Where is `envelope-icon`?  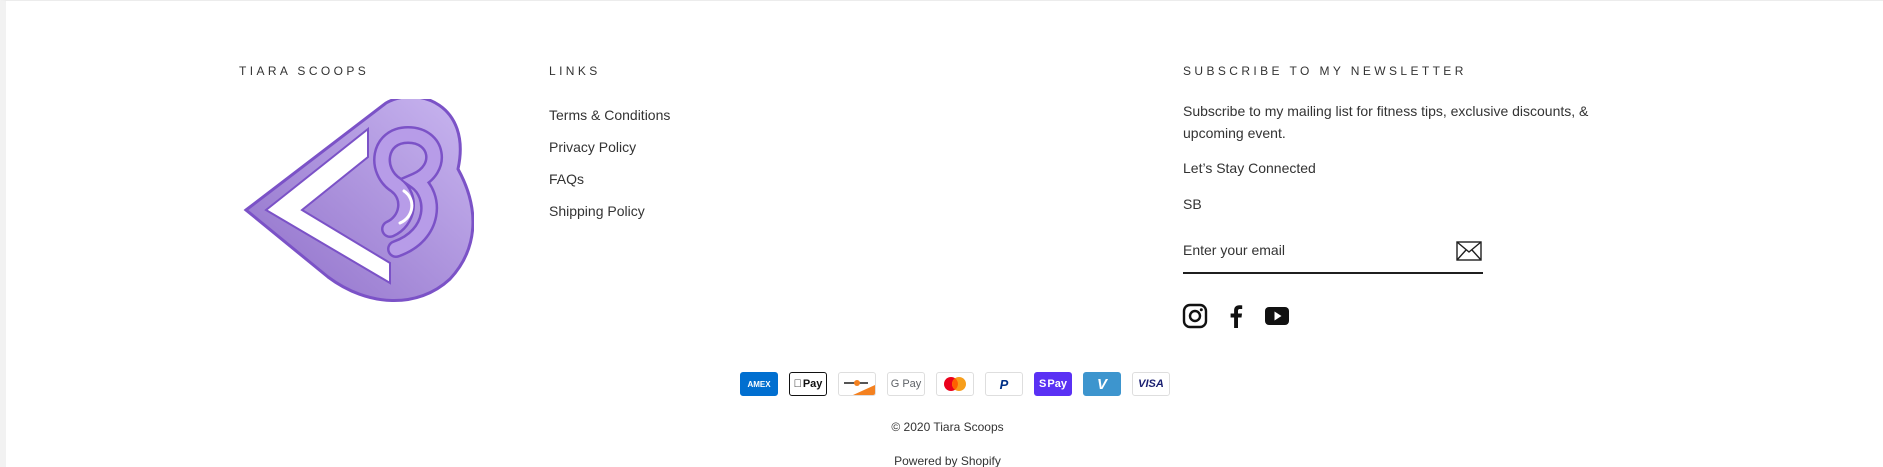 envelope-icon is located at coordinates (1469, 250).